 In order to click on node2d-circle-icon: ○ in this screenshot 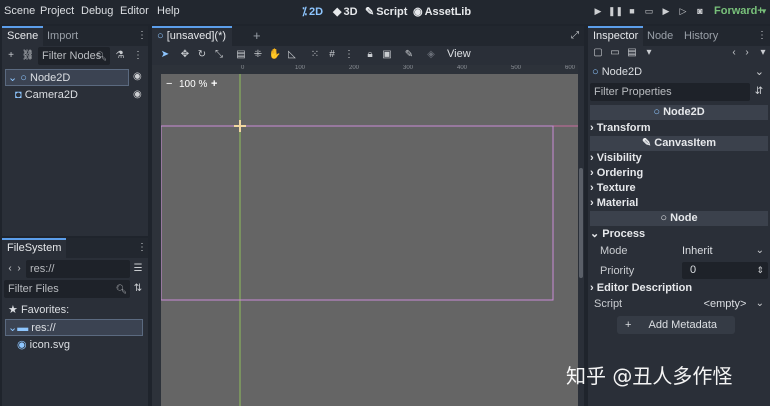, I will do `click(23, 78)`.